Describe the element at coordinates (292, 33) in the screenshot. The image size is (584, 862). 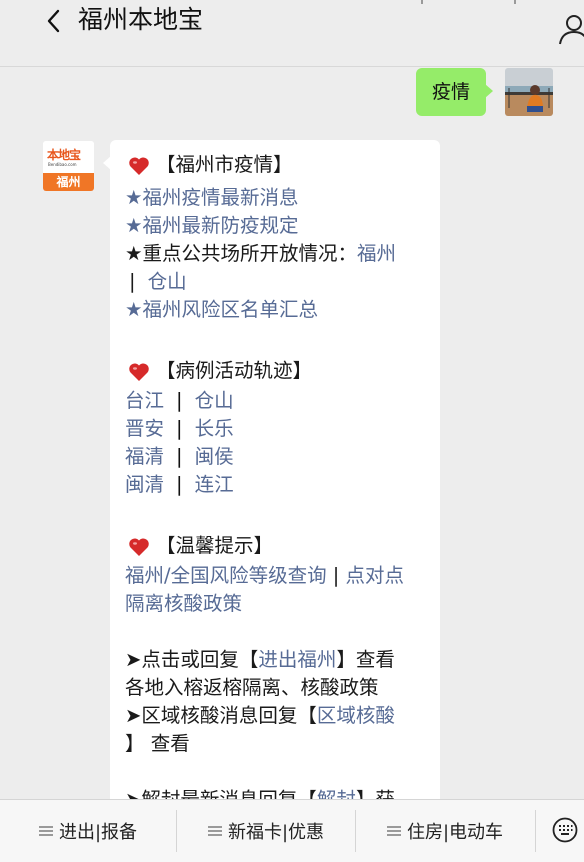
I see `top-bar: 福州本地宝` at that location.